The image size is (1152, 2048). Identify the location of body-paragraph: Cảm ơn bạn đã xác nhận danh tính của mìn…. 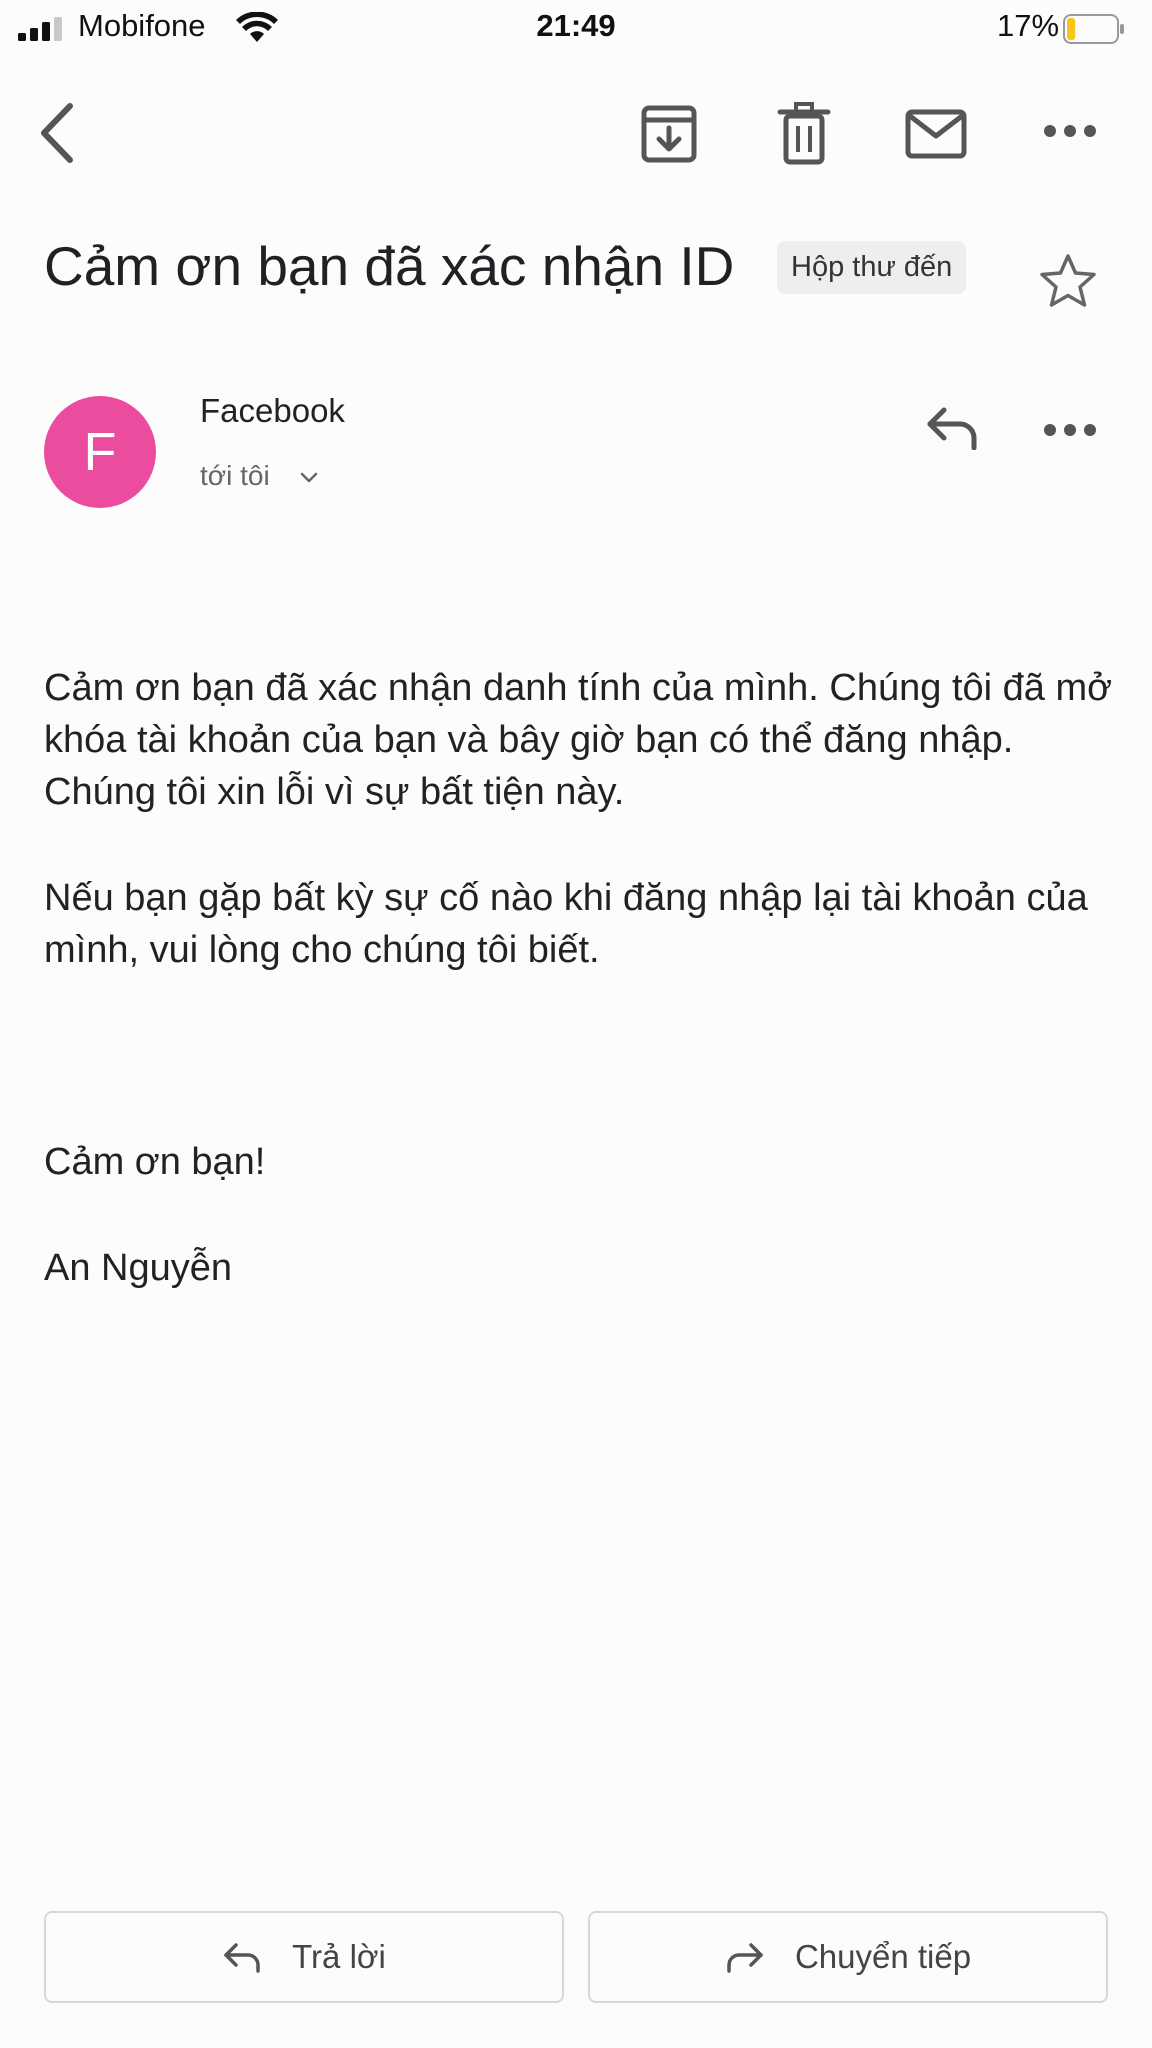
(578, 740).